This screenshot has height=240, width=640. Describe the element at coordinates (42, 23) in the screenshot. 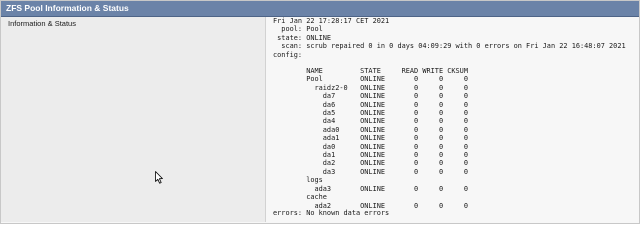

I see `info-status-label: Information & Status` at that location.